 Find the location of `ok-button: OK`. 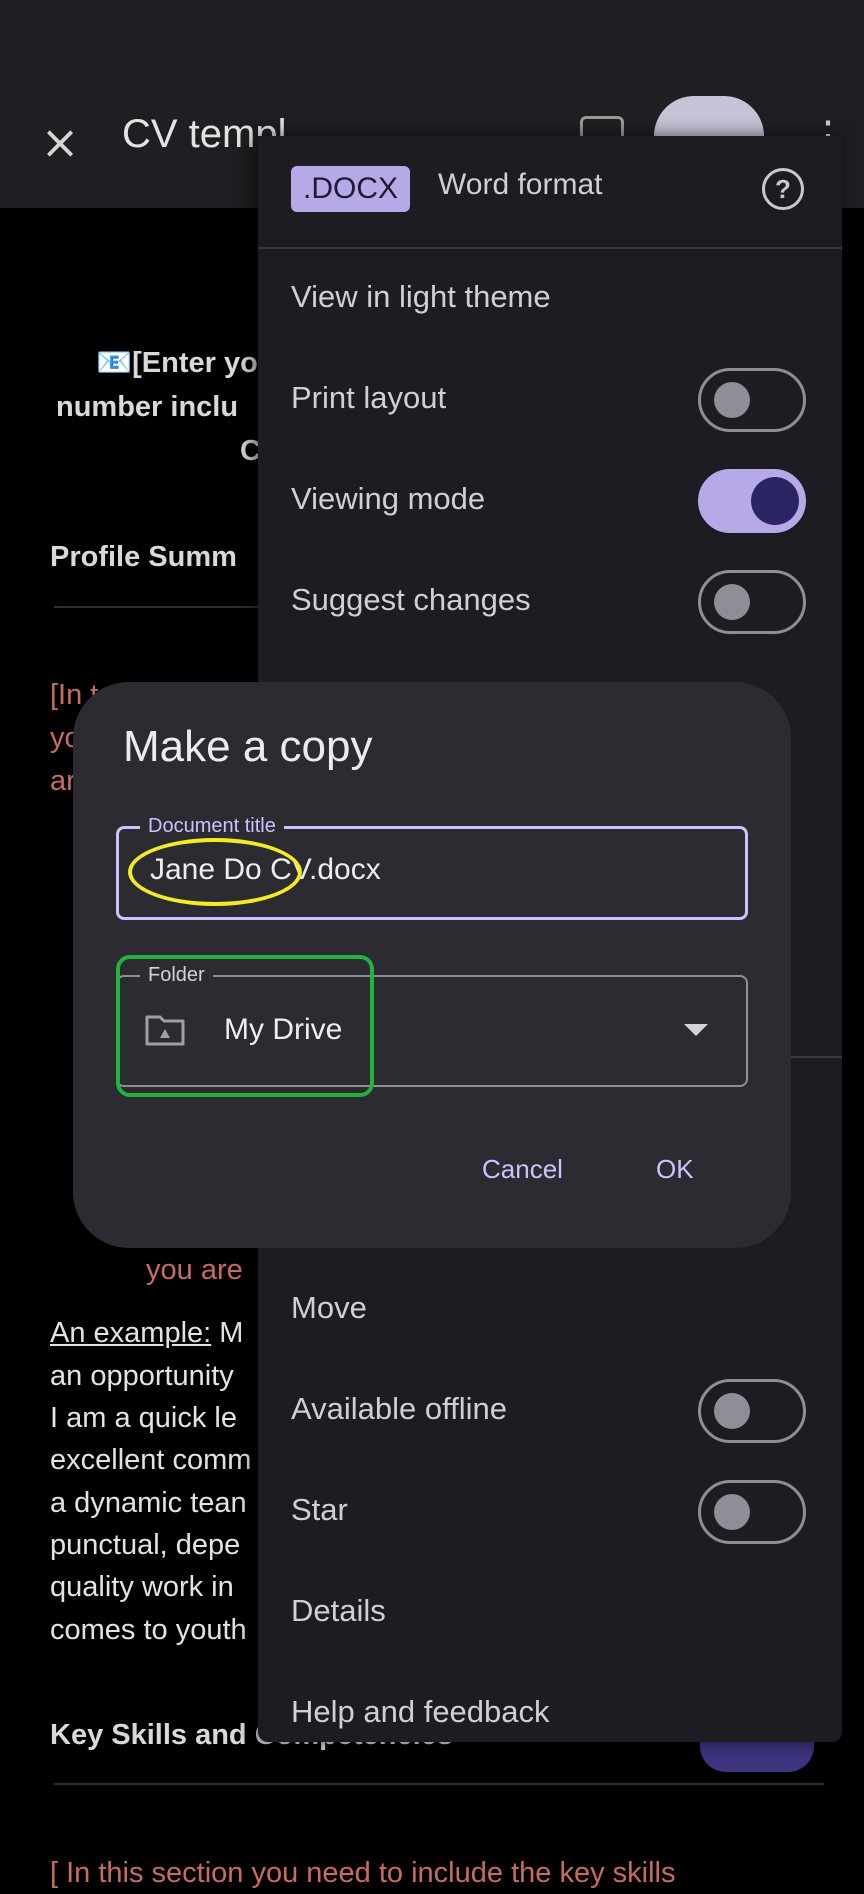

ok-button: OK is located at coordinates (675, 1169).